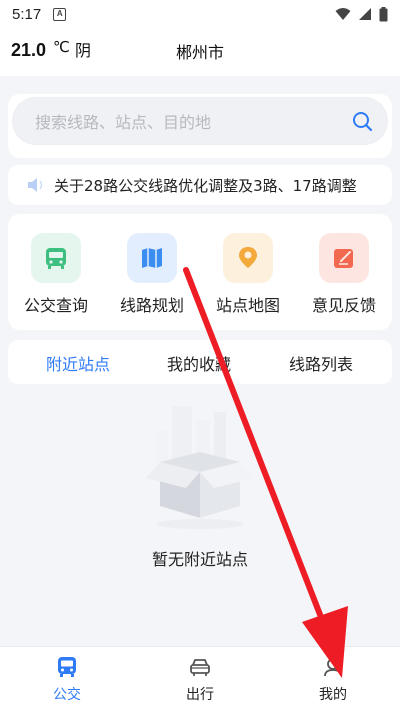  I want to click on car-icon, so click(200, 667).